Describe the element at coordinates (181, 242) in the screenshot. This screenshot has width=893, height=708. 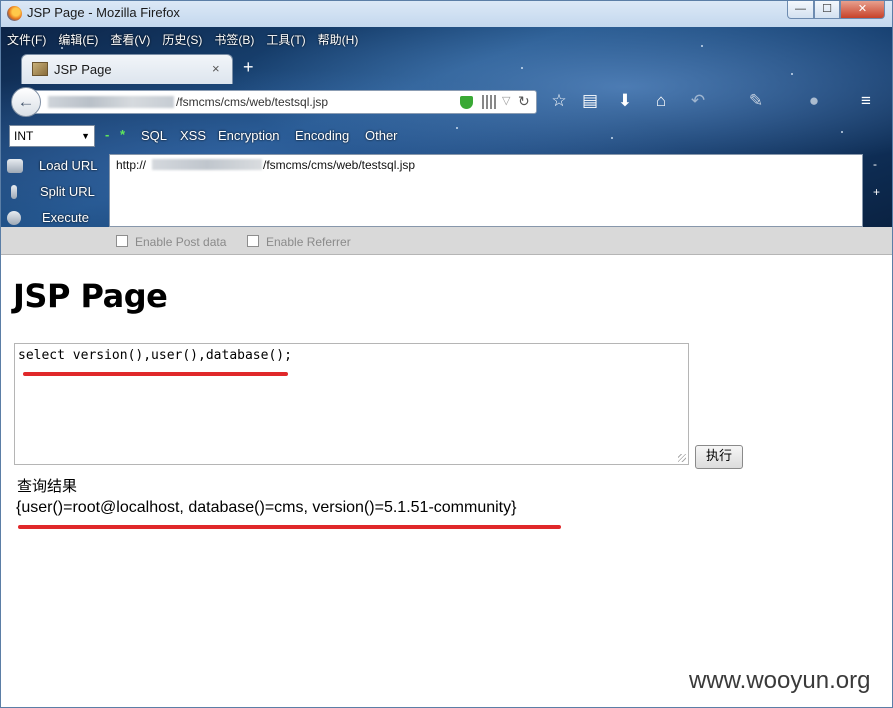
I see `enable-post-label: Enable Post data` at that location.